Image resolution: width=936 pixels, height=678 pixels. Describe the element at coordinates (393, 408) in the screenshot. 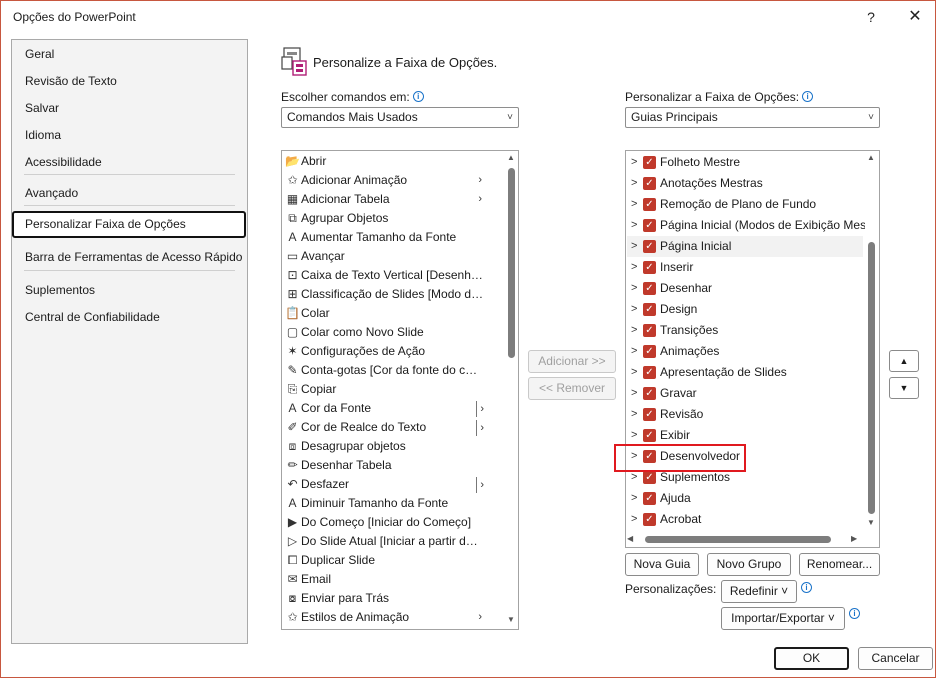

I see `command-list-item: A Cor da Fonte ›` at that location.